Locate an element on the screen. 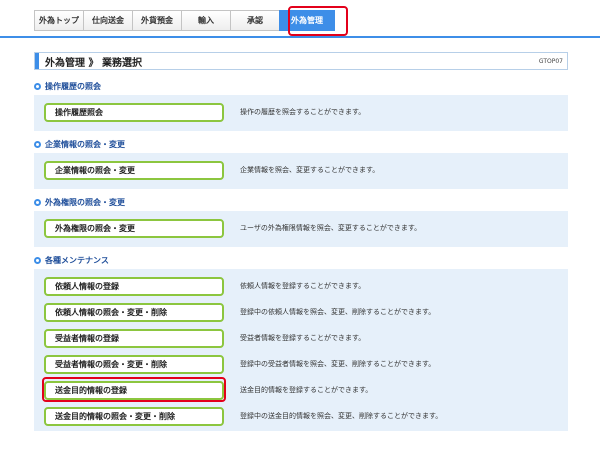  item-description: 送金目的情報を登録することができます。 is located at coordinates (306, 390).